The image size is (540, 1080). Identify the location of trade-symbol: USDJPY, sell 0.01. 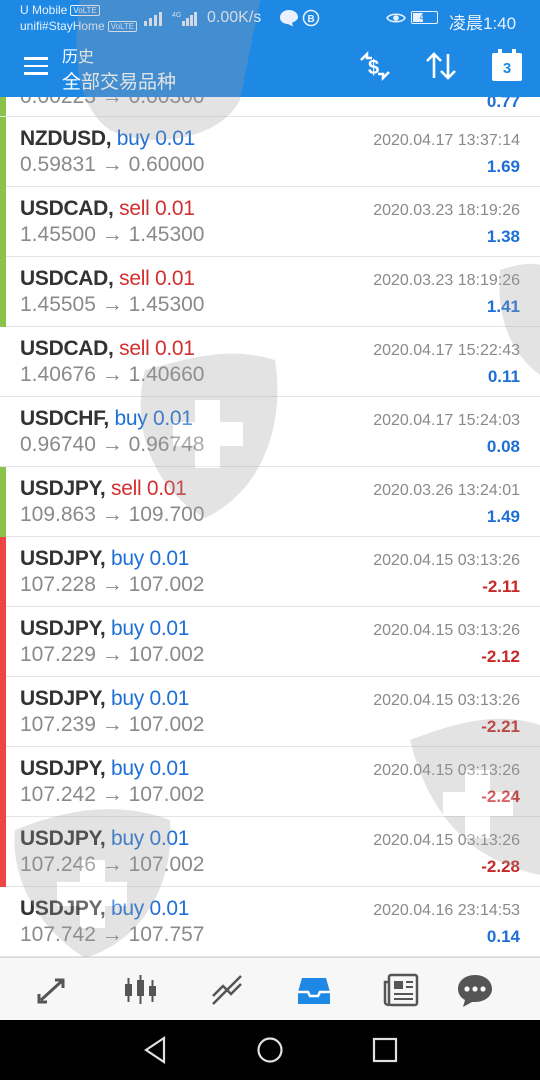
(103, 489).